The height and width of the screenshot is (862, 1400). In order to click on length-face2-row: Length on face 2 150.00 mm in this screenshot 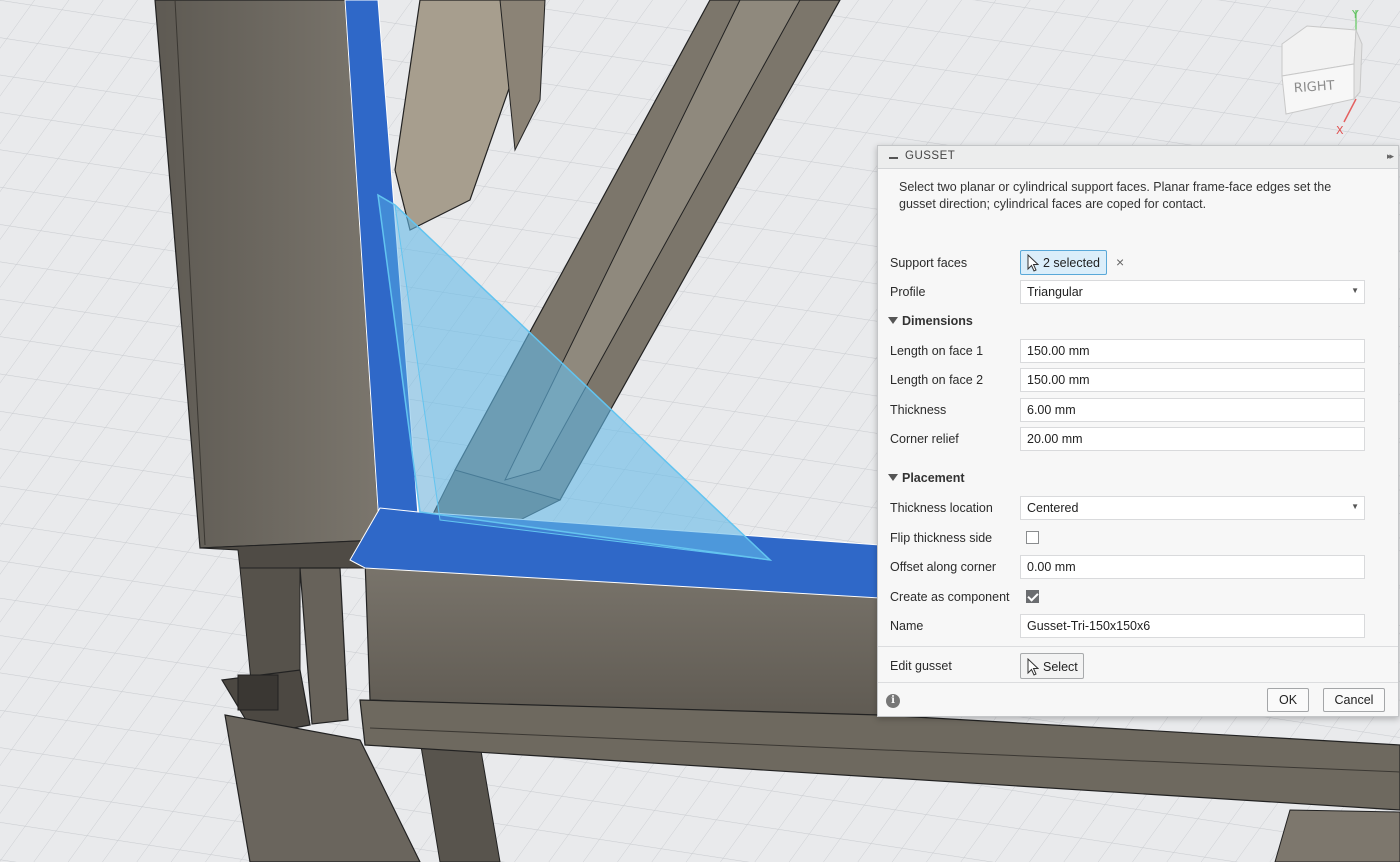, I will do `click(1138, 380)`.